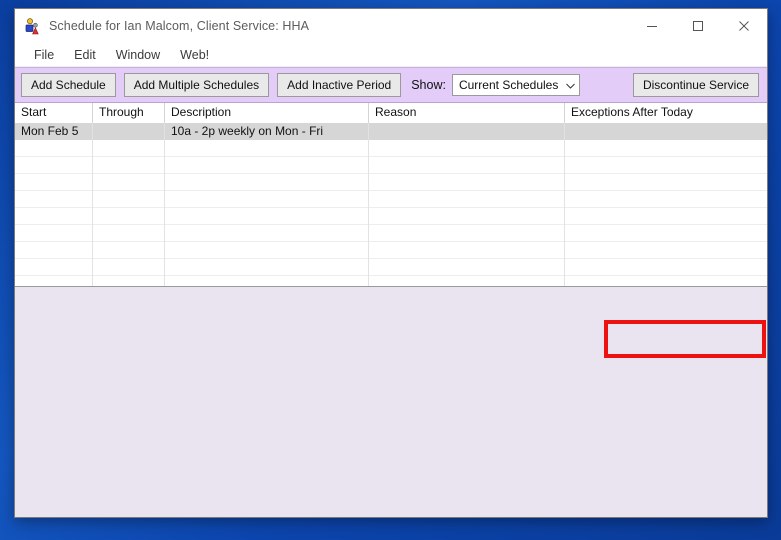 Image resolution: width=781 pixels, height=540 pixels. What do you see at coordinates (467, 113) in the screenshot?
I see `column-header-reason: Reason` at bounding box center [467, 113].